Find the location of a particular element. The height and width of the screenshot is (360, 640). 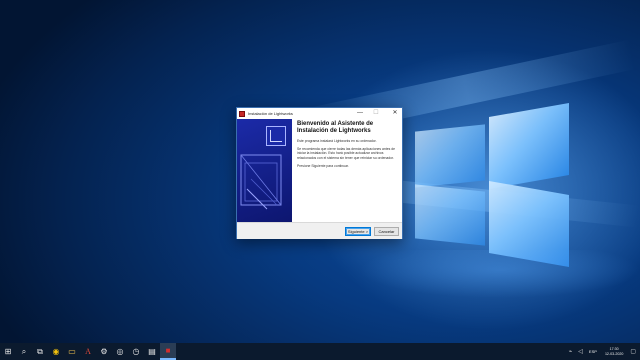

installer-footer: Siguiente > Cancelar is located at coordinates (319, 230).